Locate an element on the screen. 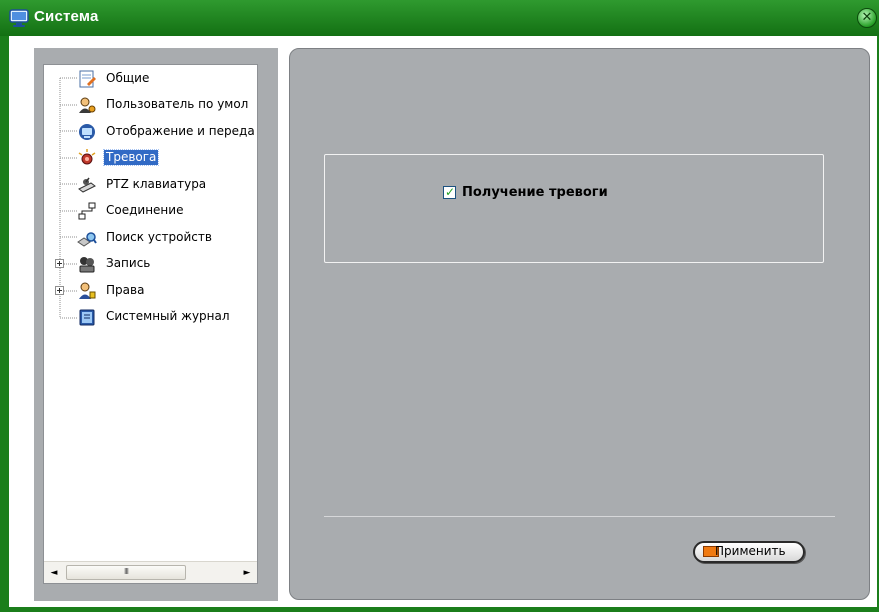 The height and width of the screenshot is (612, 879). tree-item-label: Тревога is located at coordinates (131, 157).